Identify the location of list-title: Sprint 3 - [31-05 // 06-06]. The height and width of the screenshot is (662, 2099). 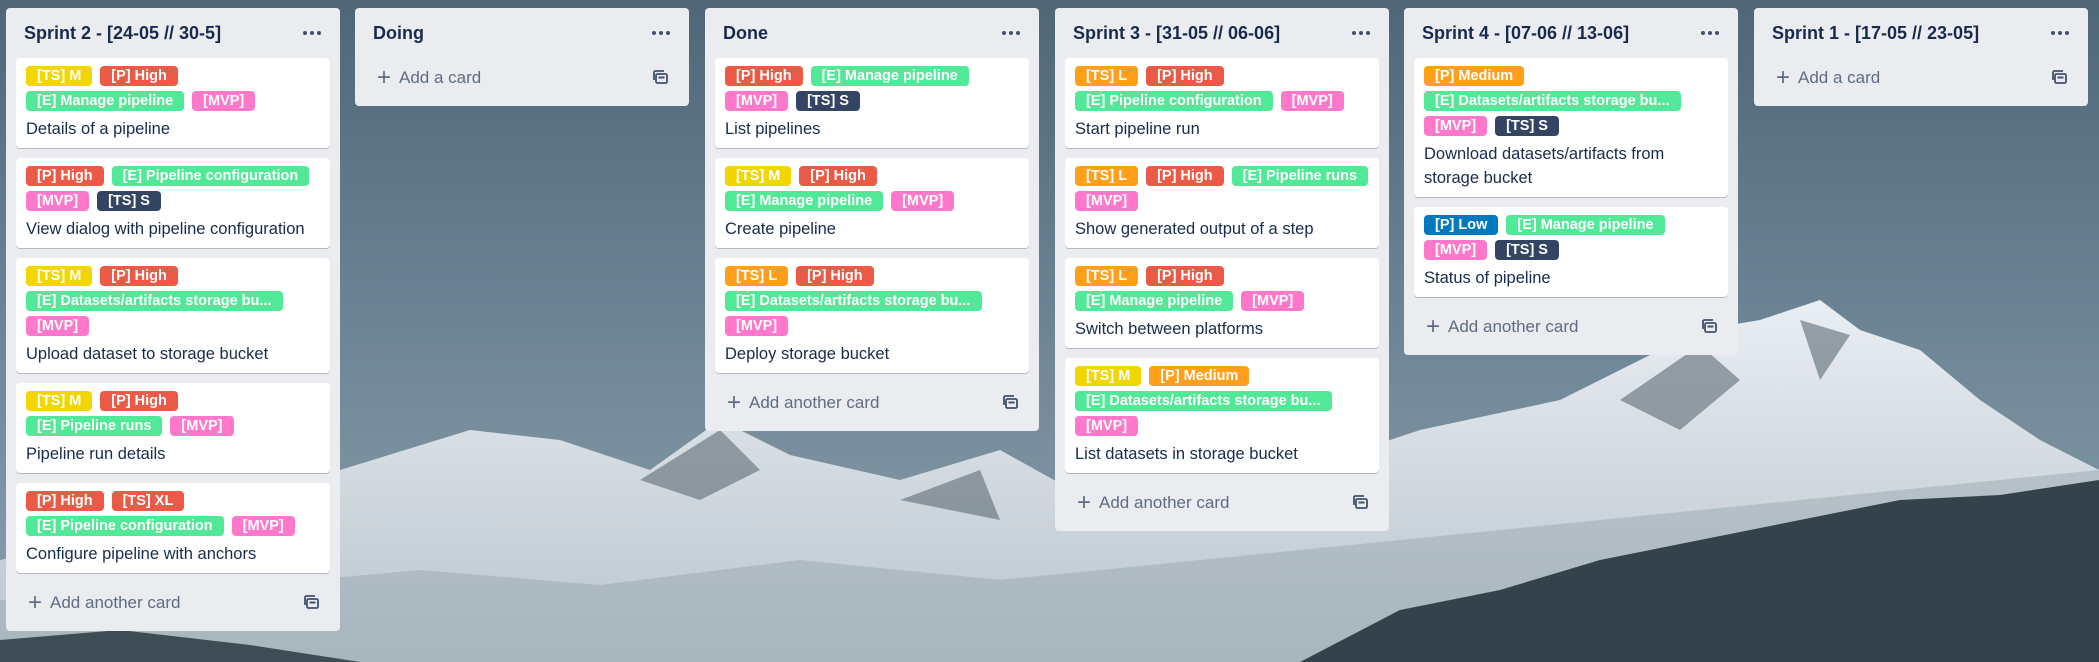
(1176, 33).